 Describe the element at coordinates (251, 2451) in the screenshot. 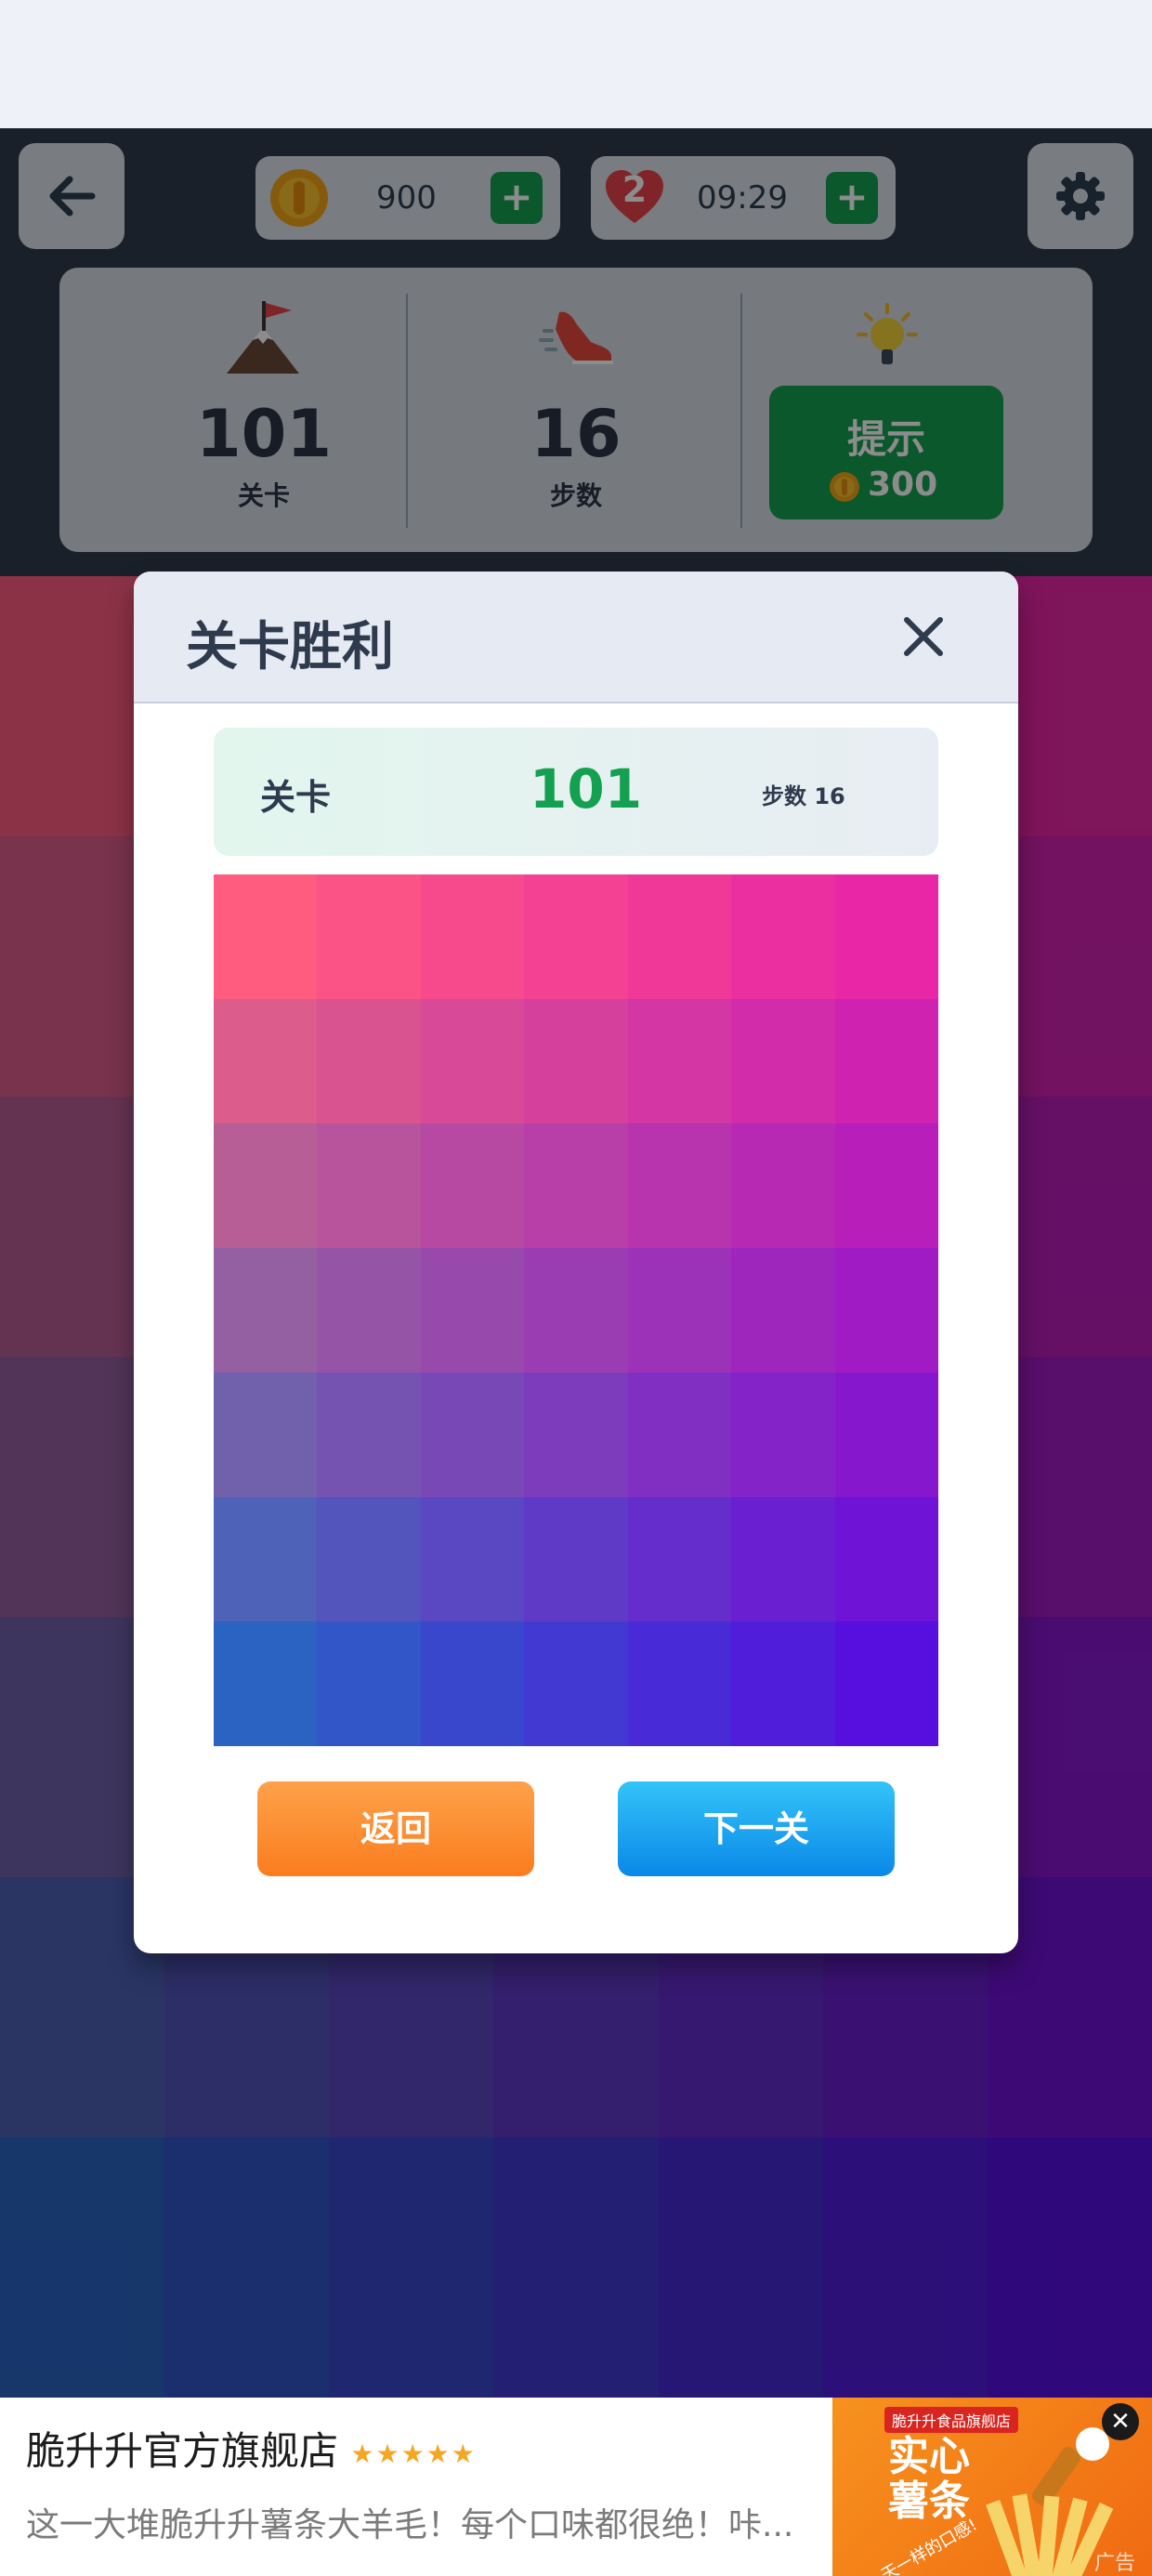

I see `ad-title: 脆升升官方旗舰店 ★★★★★` at that location.